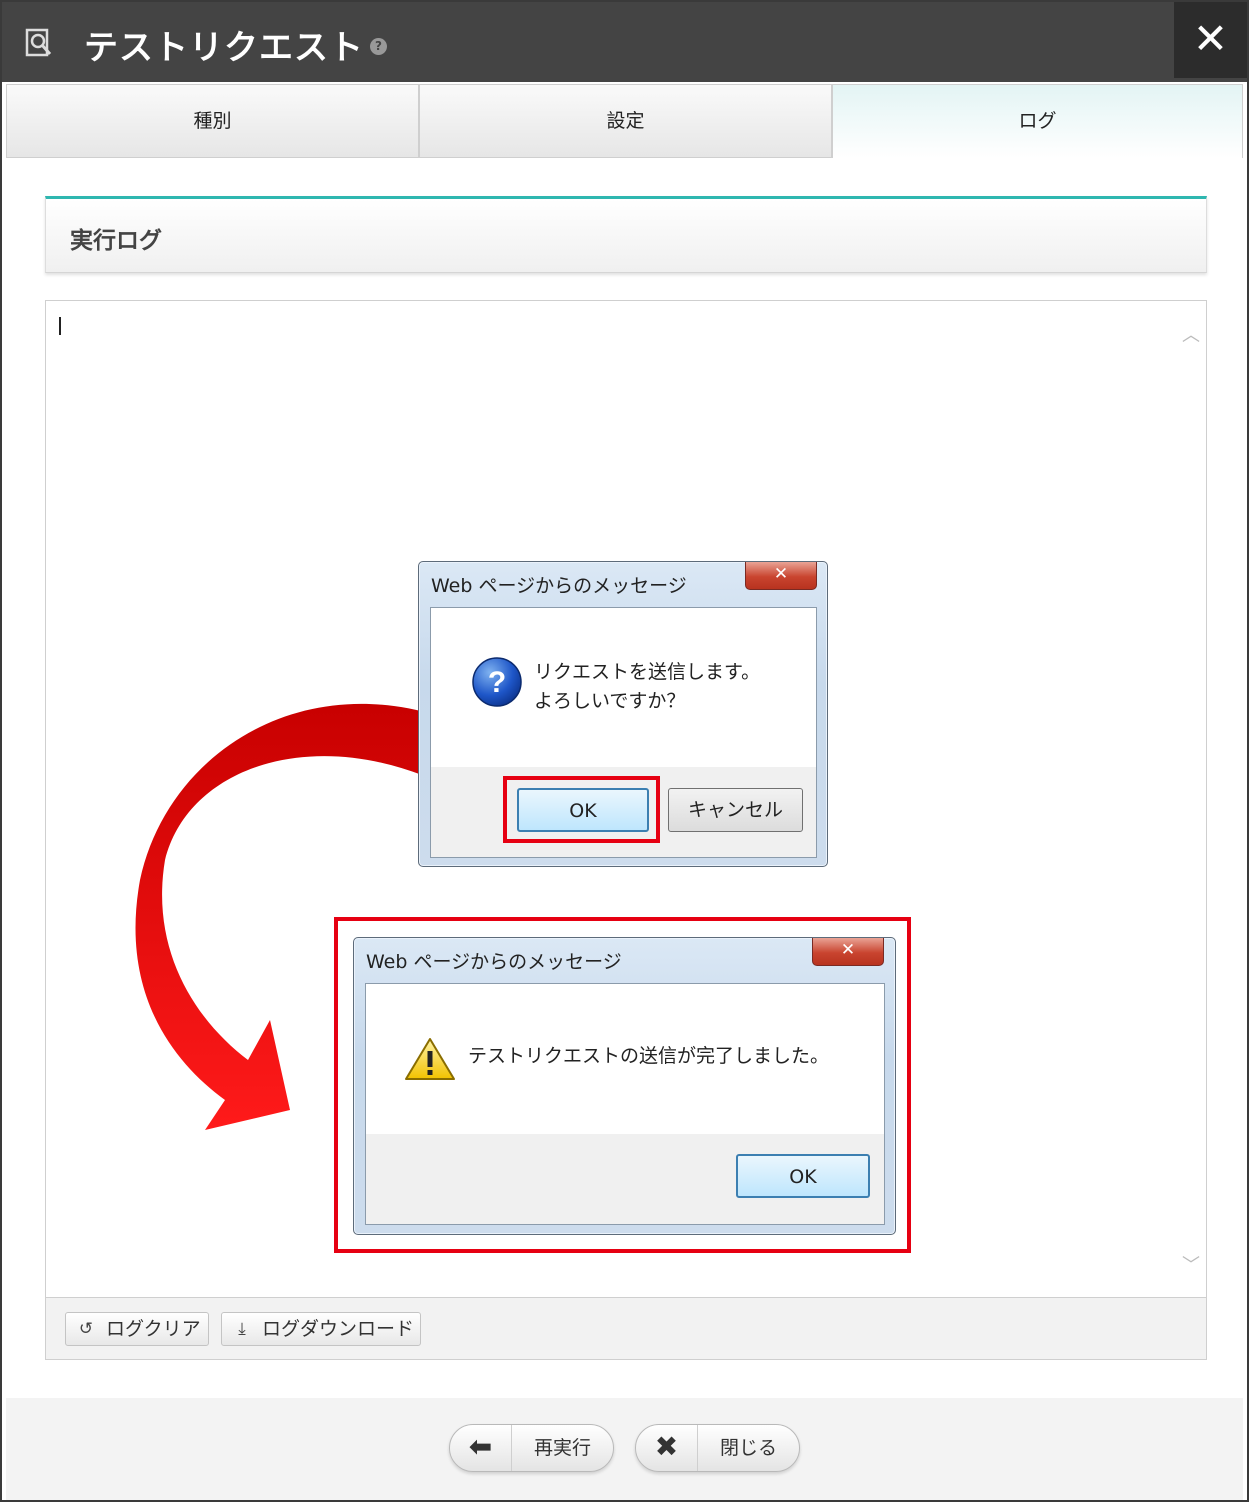 Image resolution: width=1249 pixels, height=1502 pixels. I want to click on close-icon: ✕, so click(1210, 40).